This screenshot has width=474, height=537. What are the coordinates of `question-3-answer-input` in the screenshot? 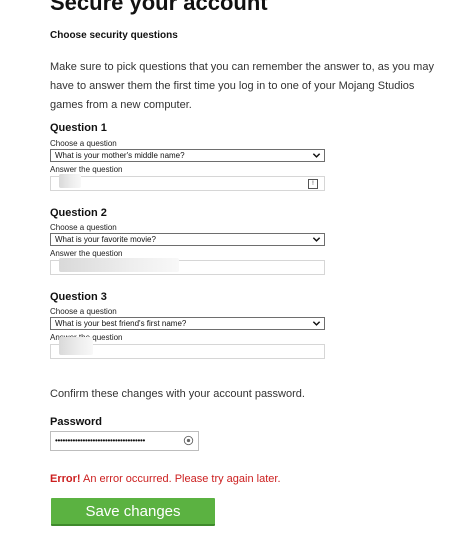 It's located at (187, 348).